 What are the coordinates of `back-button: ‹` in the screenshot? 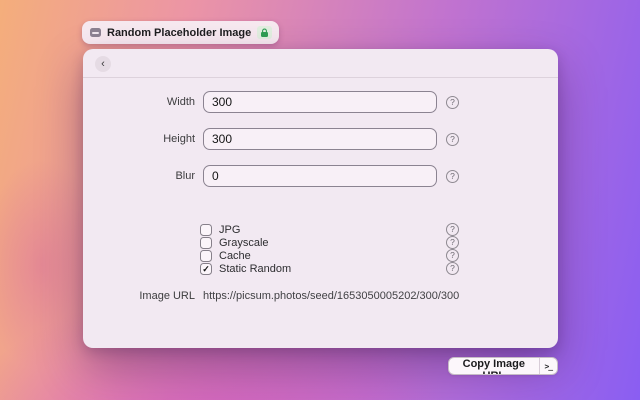 It's located at (103, 64).